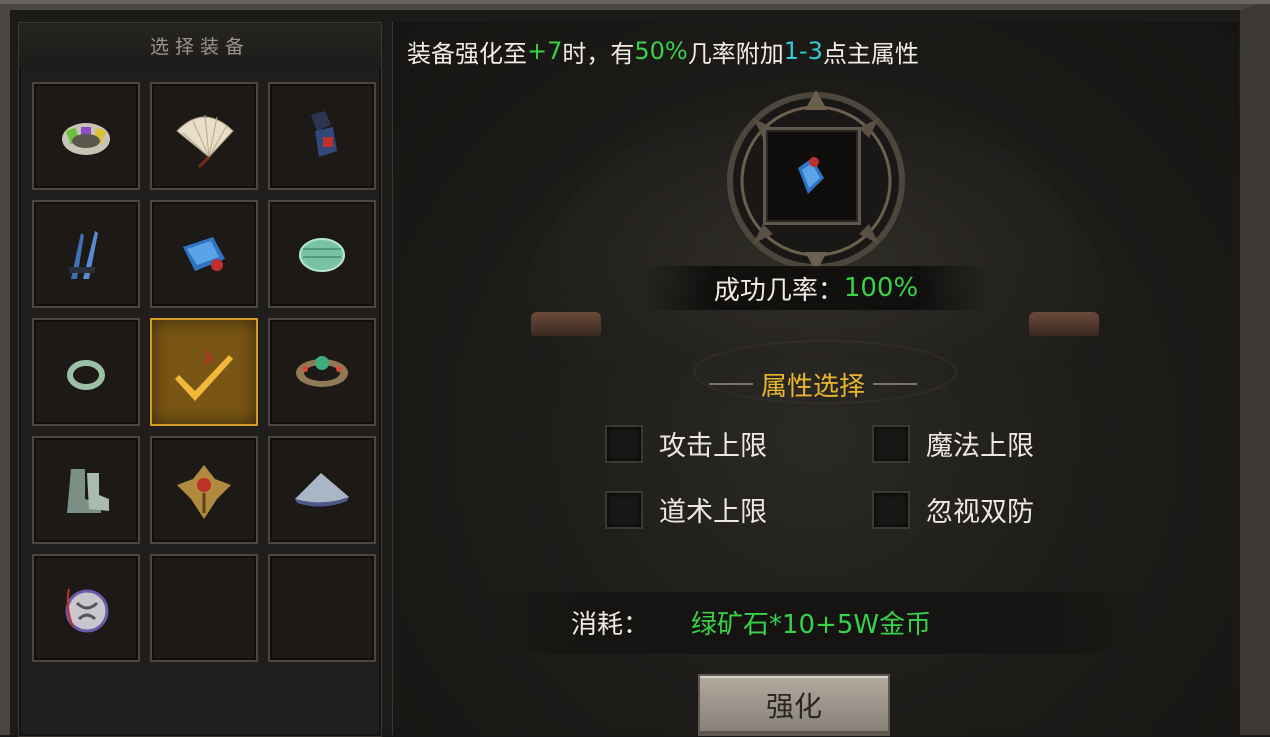 This screenshot has width=1270, height=737. Describe the element at coordinates (205, 141) in the screenshot. I see `fan-icon` at that location.